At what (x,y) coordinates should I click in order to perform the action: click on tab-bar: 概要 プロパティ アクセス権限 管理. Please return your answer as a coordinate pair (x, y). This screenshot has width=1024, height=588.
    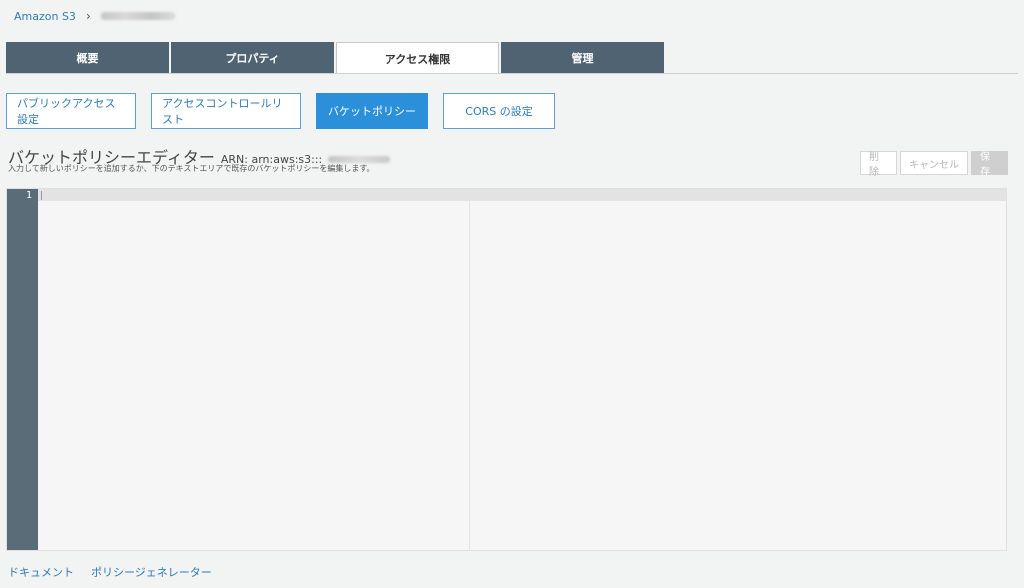
    Looking at the image, I should click on (336, 58).